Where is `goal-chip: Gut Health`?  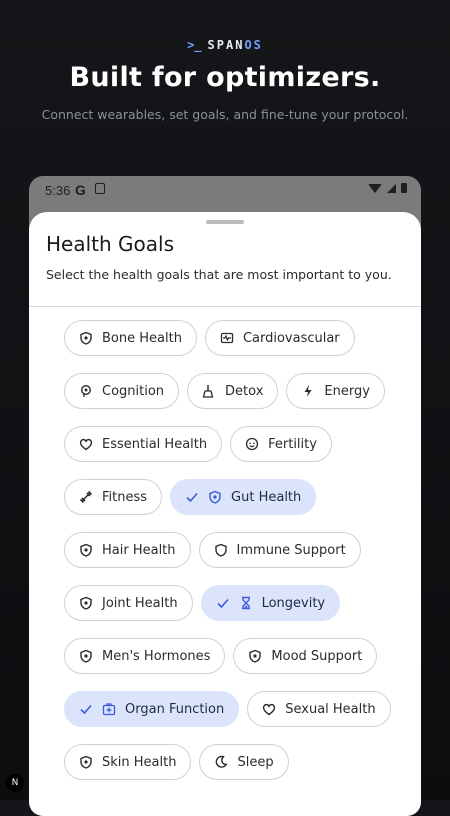
goal-chip: Gut Health is located at coordinates (243, 497).